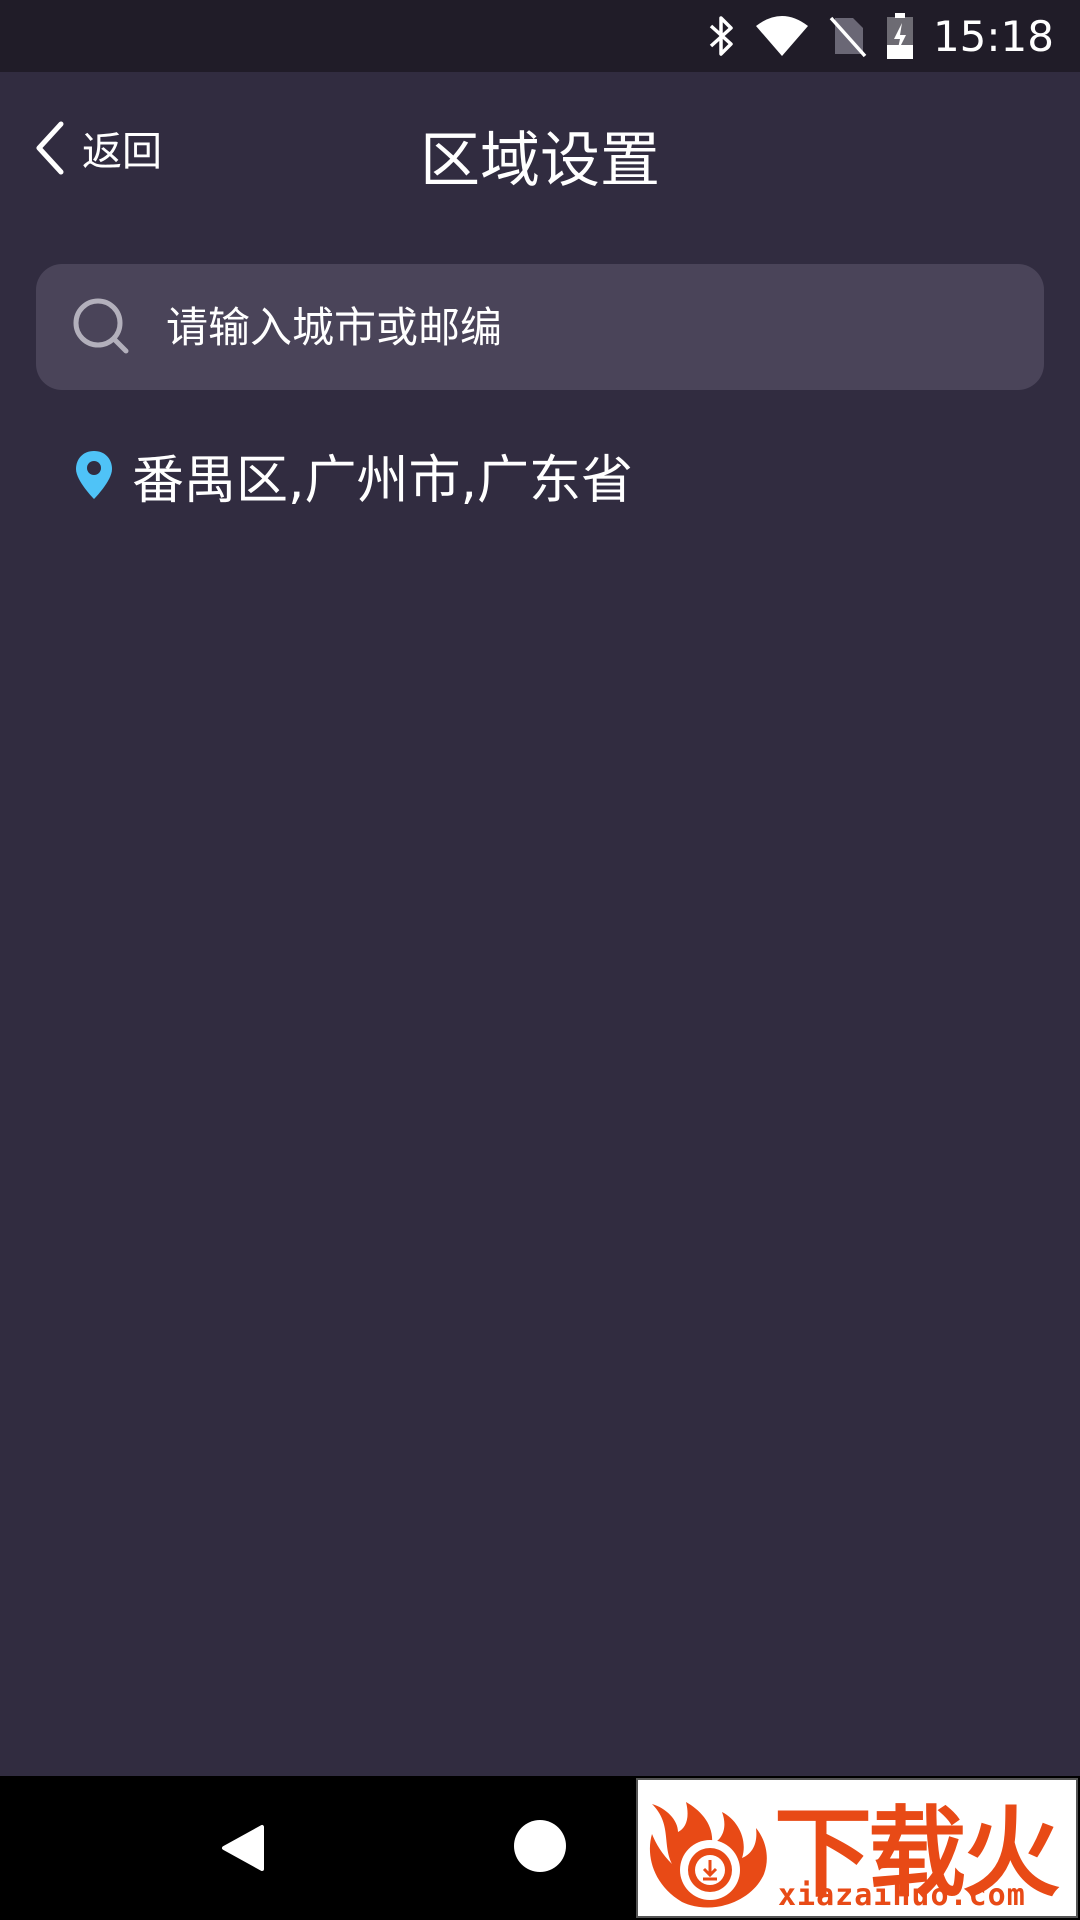 Image resolution: width=1080 pixels, height=1920 pixels. I want to click on no-sim-icon, so click(847, 36).